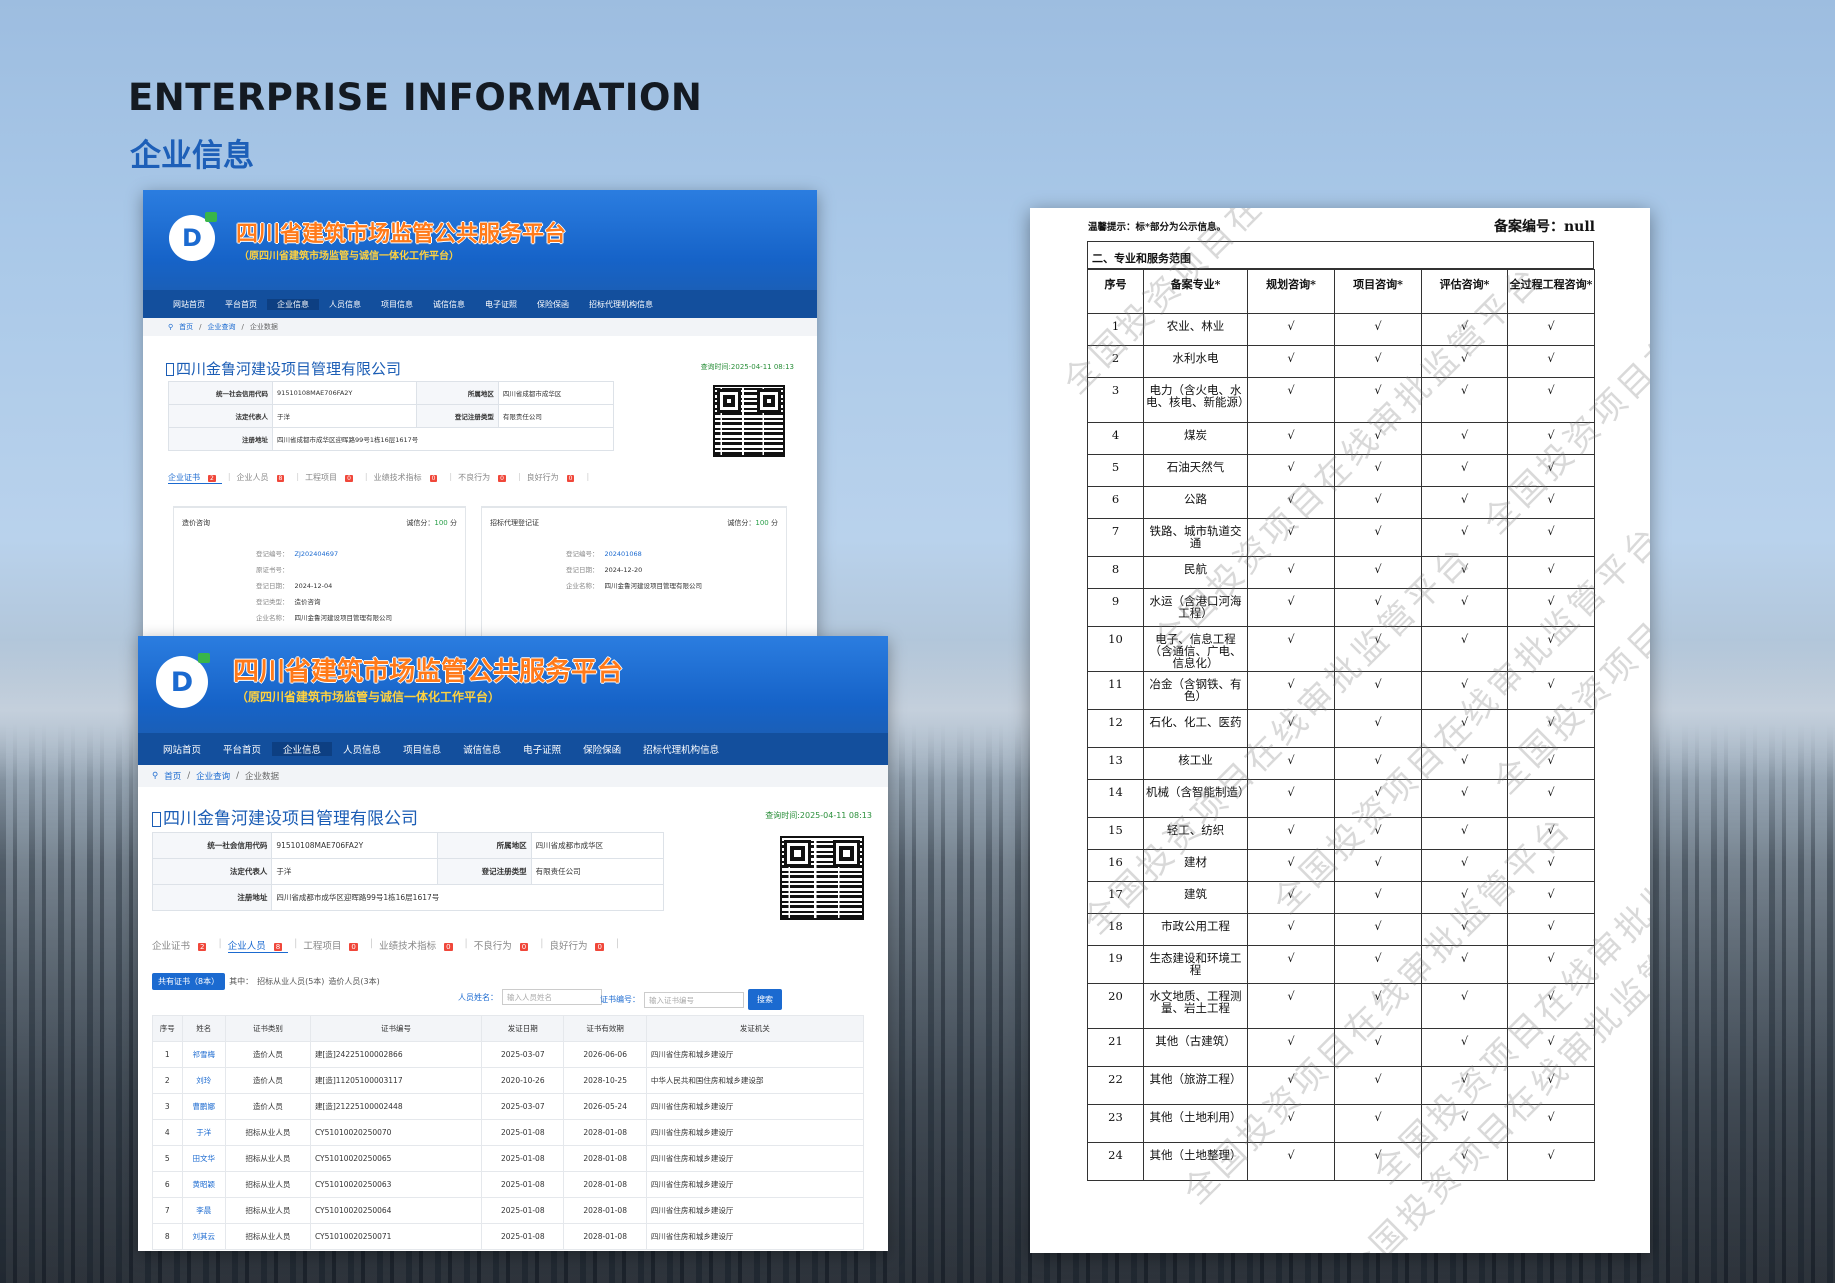 This screenshot has height=1283, width=1835. I want to click on scope-row: 3 电力（含火电、水电、核电、新能源） √ √ √ √, so click(1341, 400).